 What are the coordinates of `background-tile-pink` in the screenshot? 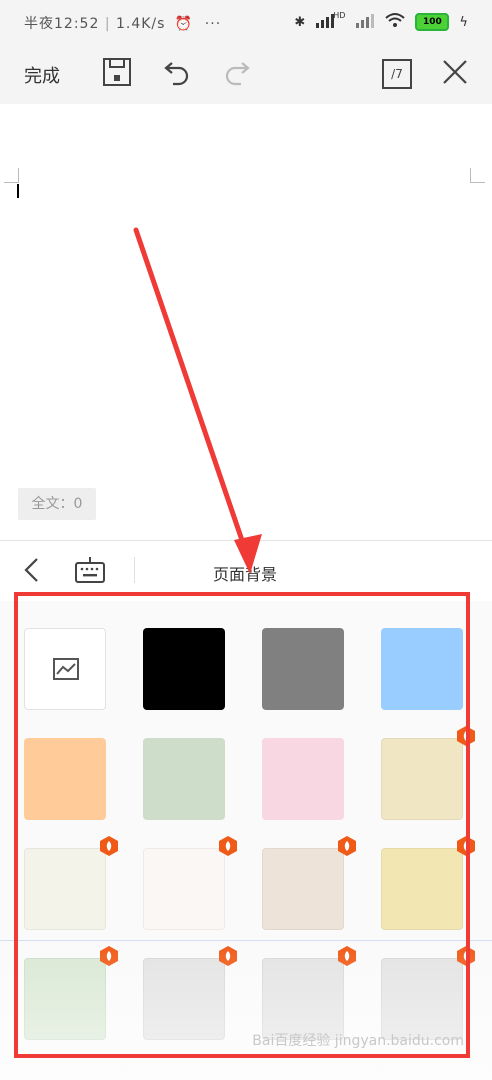 It's located at (303, 779).